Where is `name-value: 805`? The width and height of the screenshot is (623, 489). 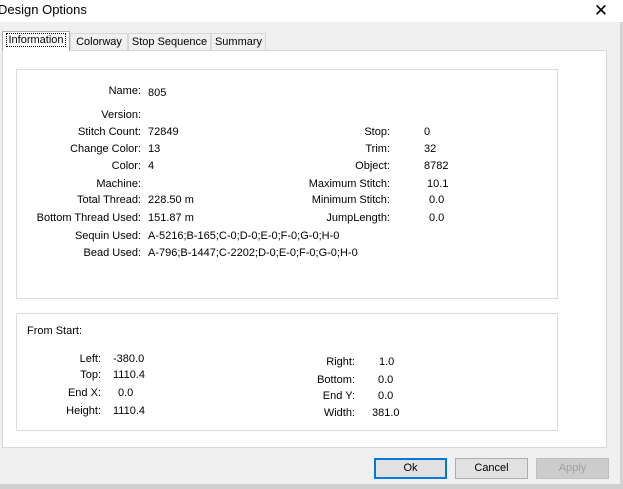 name-value: 805 is located at coordinates (157, 93).